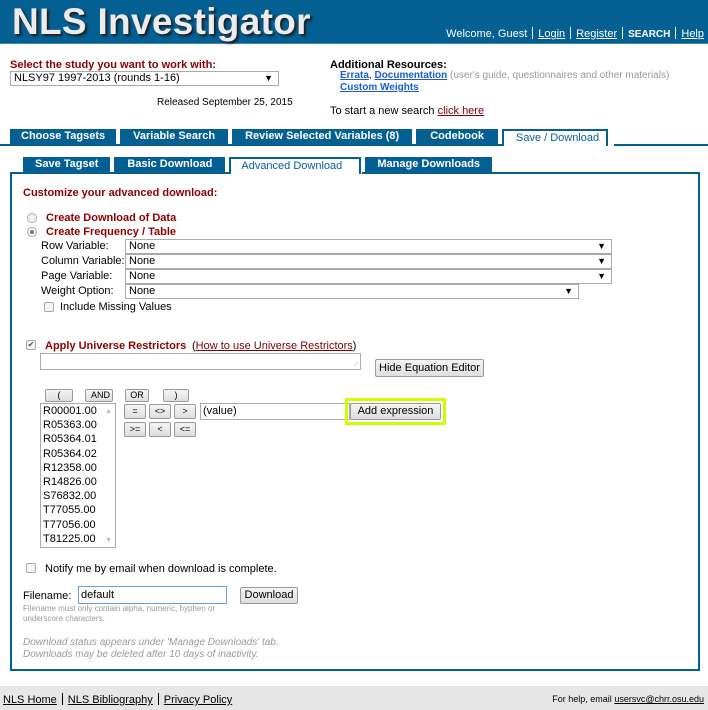 The width and height of the screenshot is (708, 710). Describe the element at coordinates (354, 346) in the screenshot. I see `paren: )` at that location.